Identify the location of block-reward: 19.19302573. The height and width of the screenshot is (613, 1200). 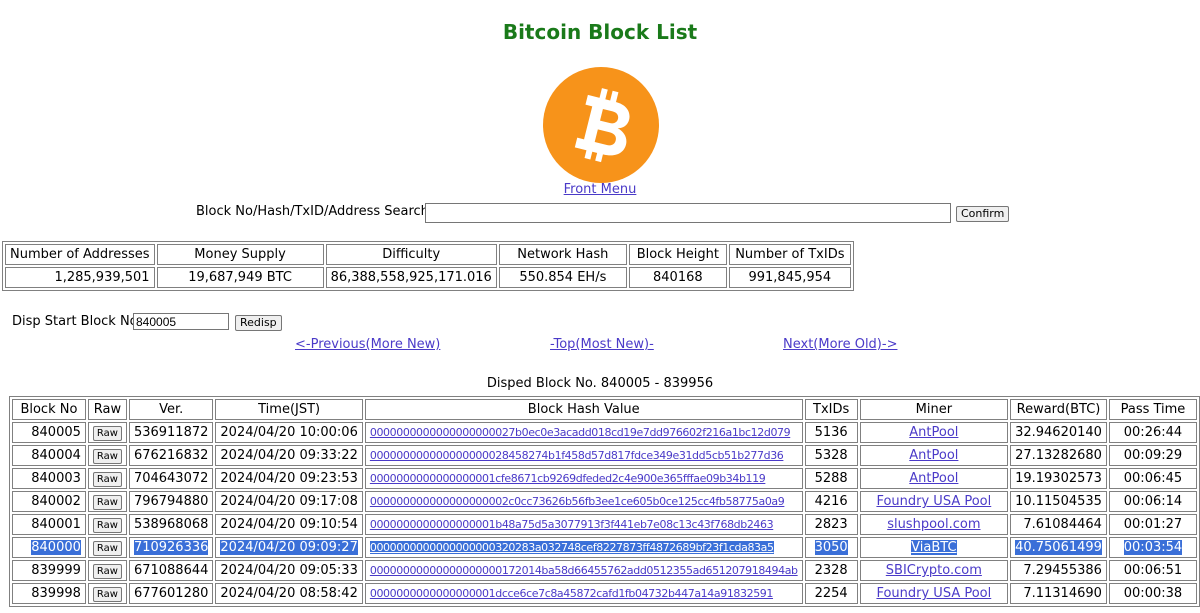
(1058, 478).